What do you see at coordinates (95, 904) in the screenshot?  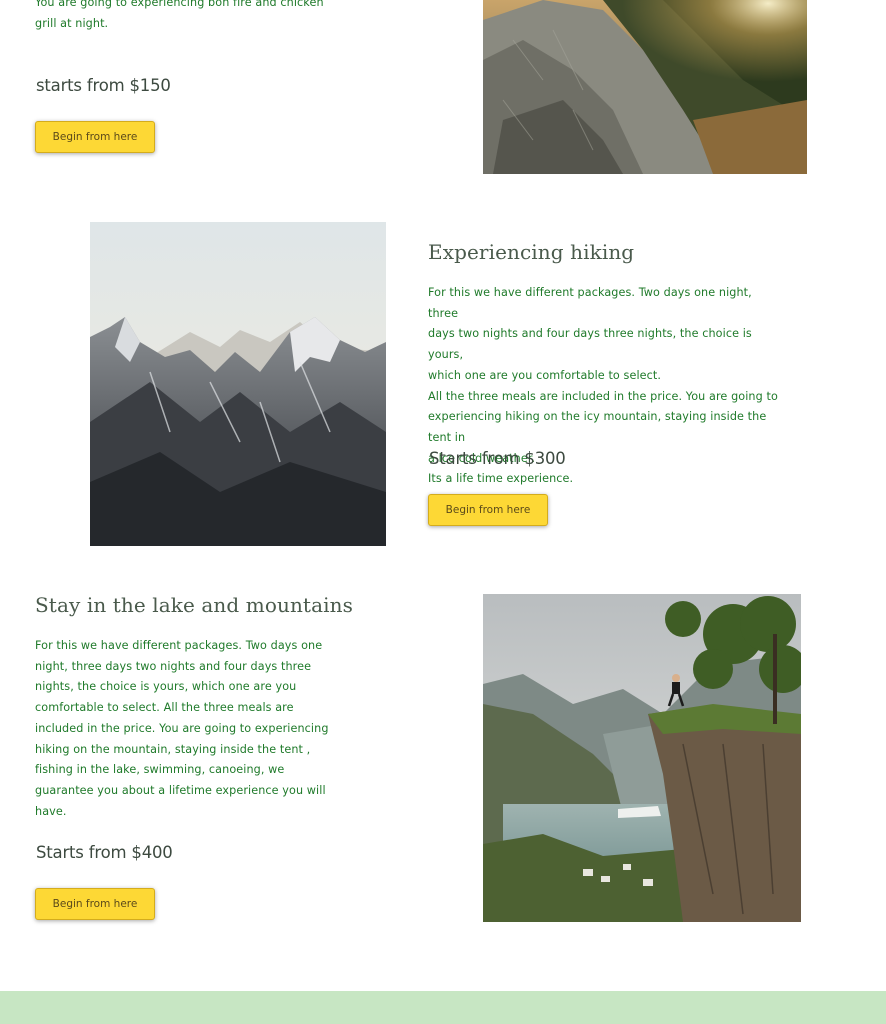 I see `section3-begin-button: Begin from here` at bounding box center [95, 904].